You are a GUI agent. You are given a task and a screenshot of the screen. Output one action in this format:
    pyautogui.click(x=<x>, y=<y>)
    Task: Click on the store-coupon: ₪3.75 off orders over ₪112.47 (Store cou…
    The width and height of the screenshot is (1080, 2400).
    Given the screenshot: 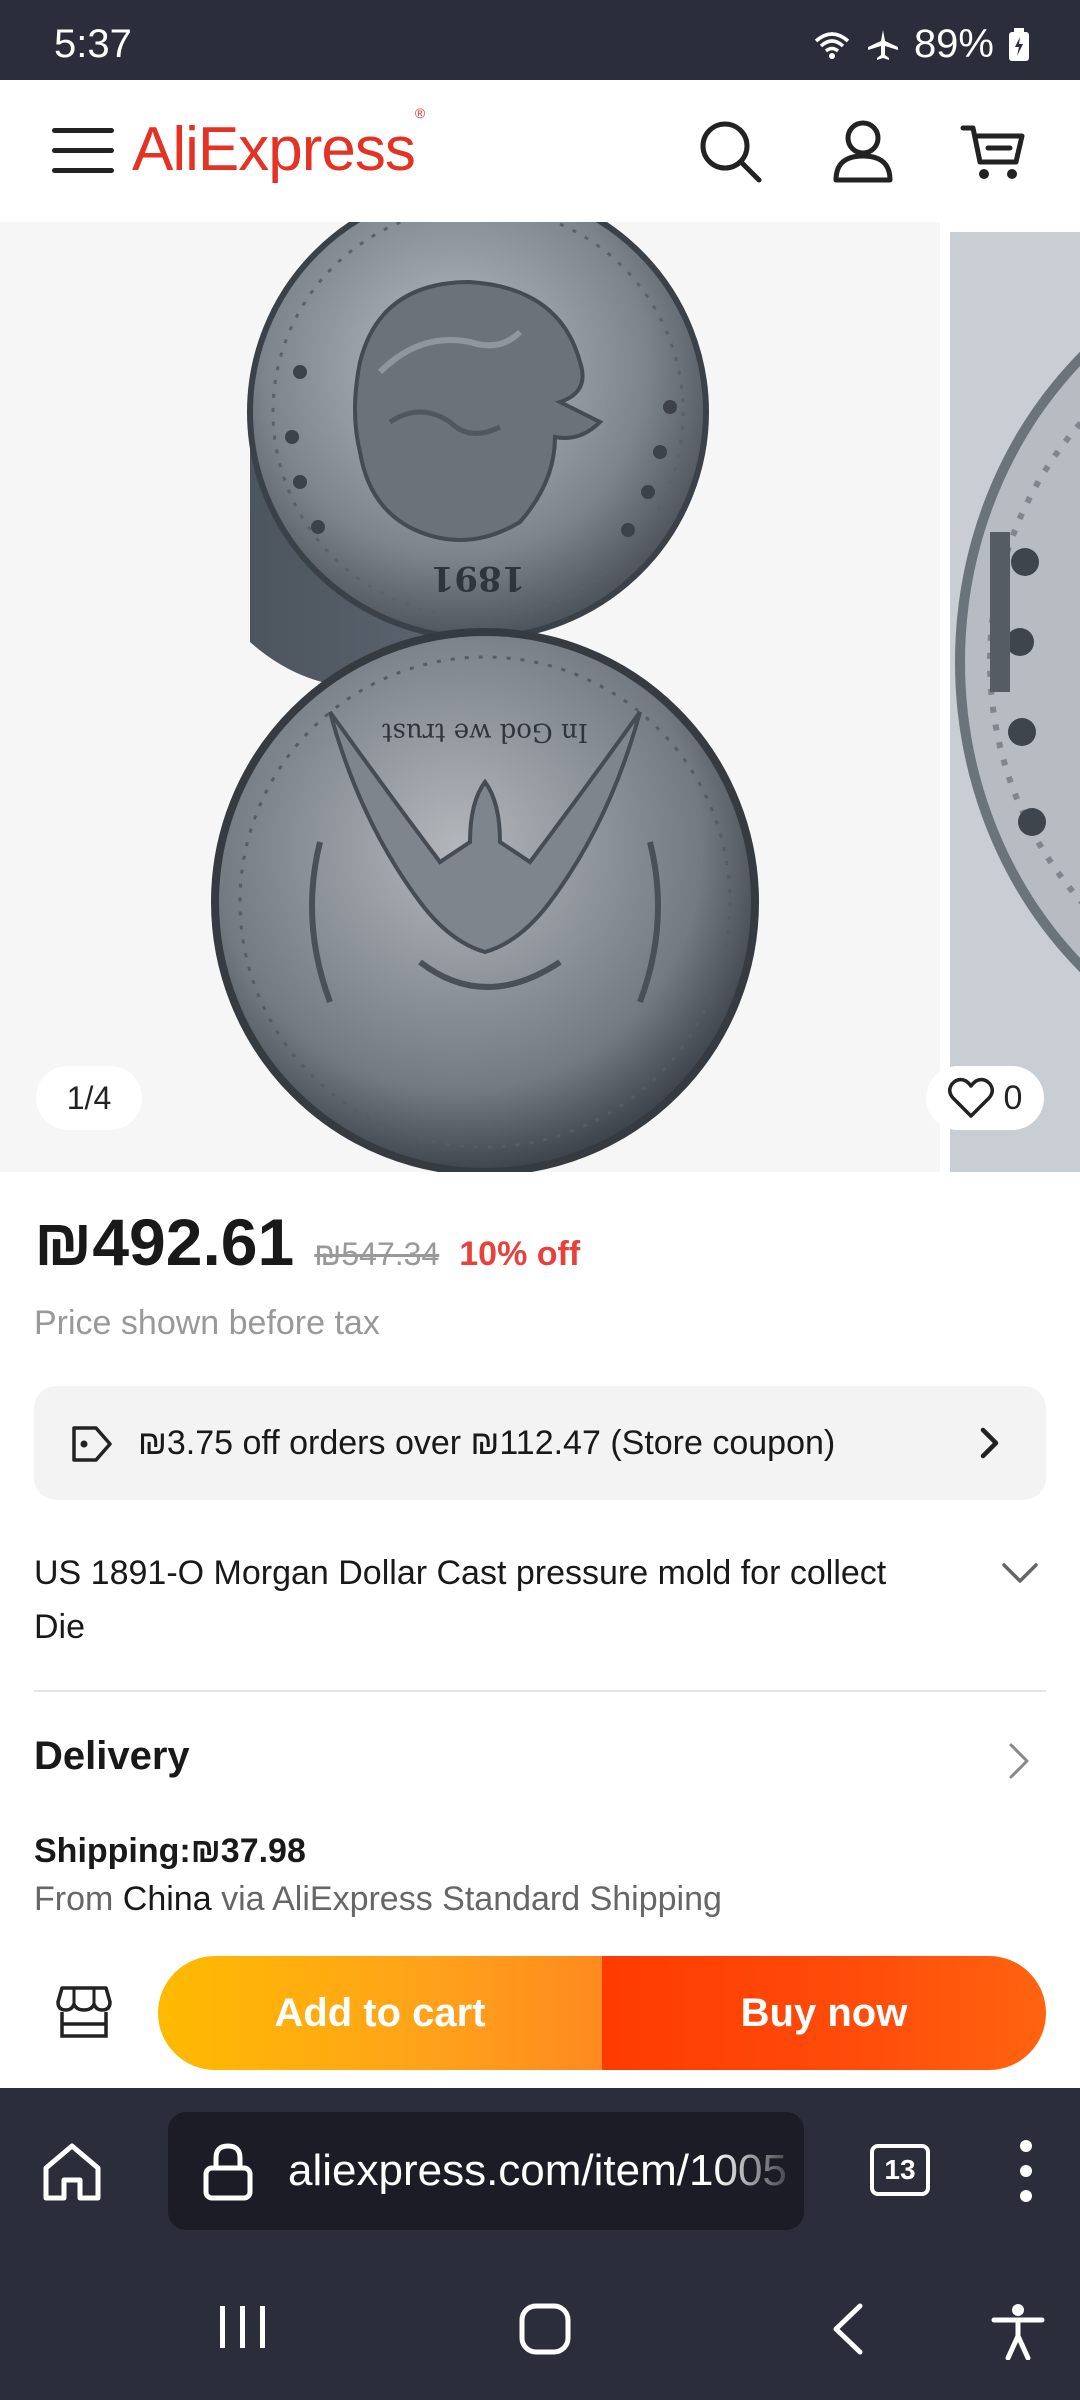 What is the action you would take?
    pyautogui.click(x=540, y=1443)
    